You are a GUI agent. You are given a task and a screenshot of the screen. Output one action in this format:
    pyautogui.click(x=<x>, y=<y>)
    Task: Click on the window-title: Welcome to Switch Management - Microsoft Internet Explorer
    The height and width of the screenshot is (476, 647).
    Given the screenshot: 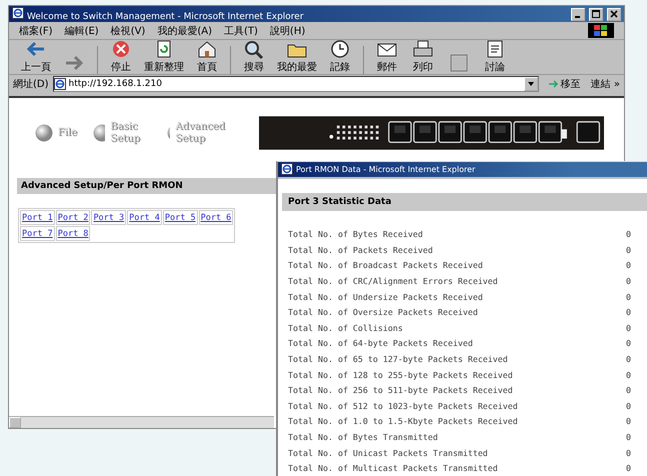 What is the action you would take?
    pyautogui.click(x=289, y=14)
    